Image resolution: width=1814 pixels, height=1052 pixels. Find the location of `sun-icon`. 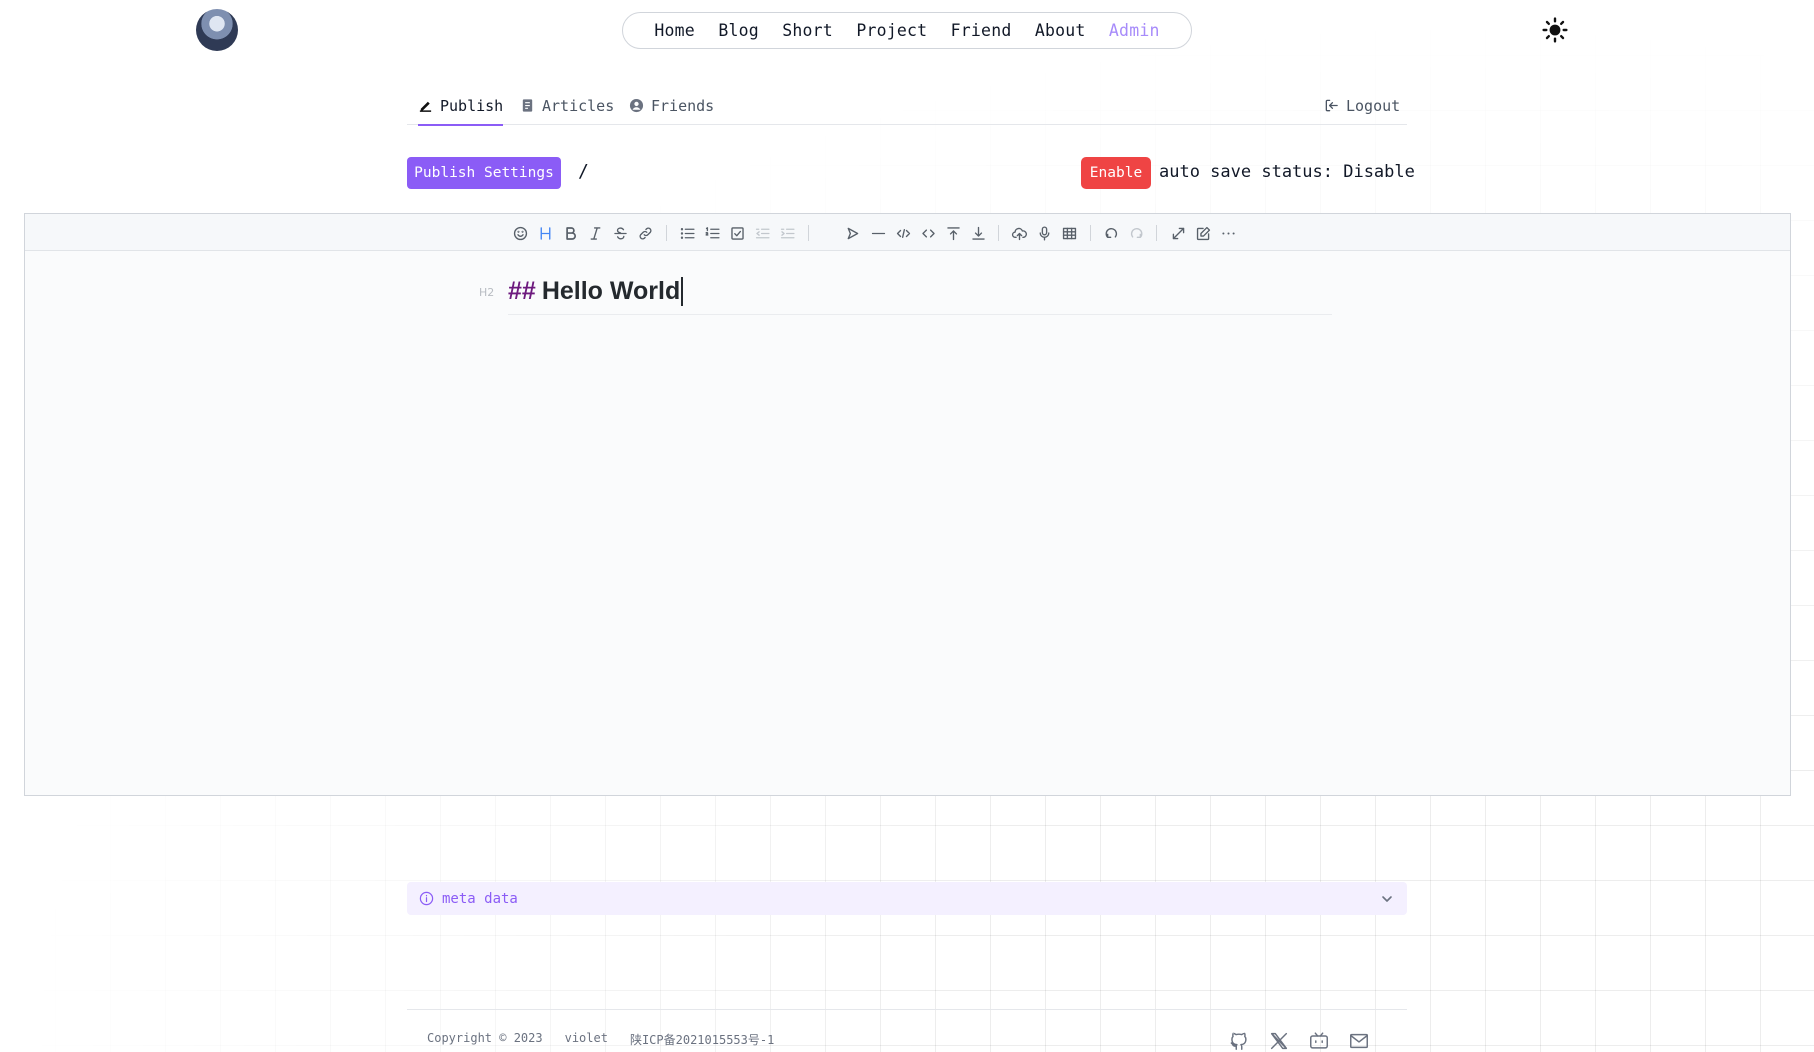

sun-icon is located at coordinates (1555, 30).